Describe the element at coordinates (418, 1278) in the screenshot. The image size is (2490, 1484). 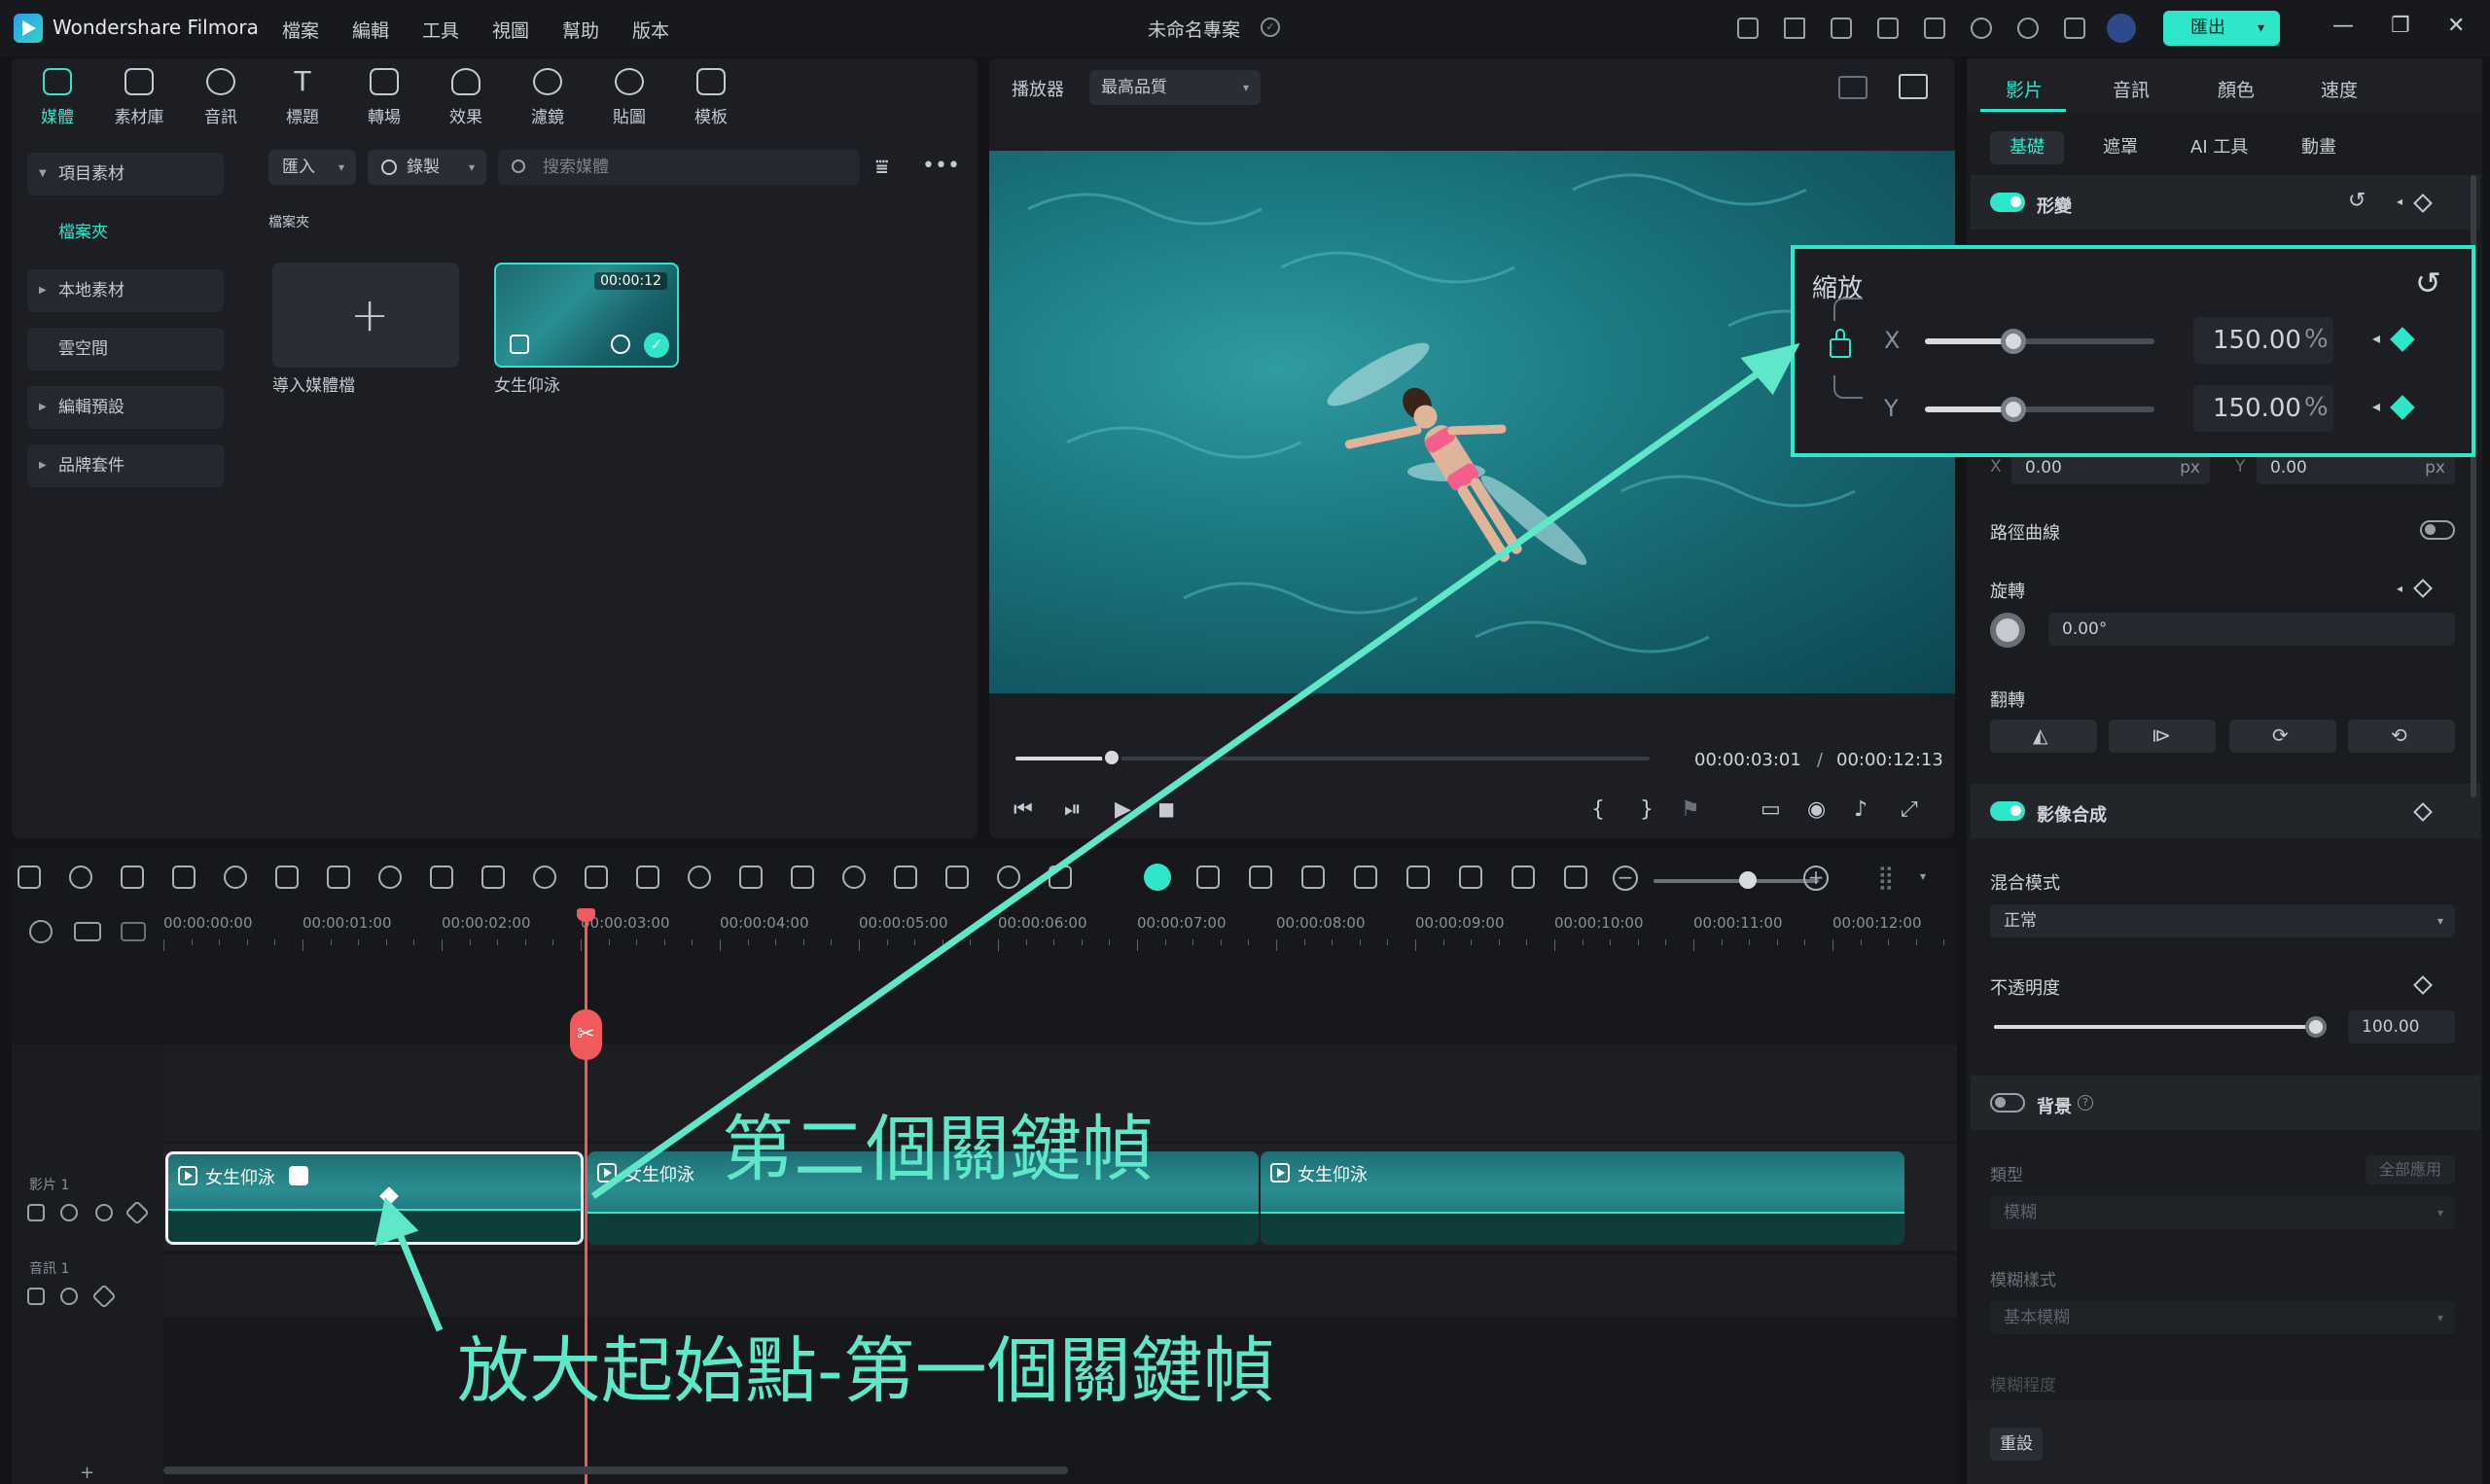
I see `arrow-to-keyframe` at that location.